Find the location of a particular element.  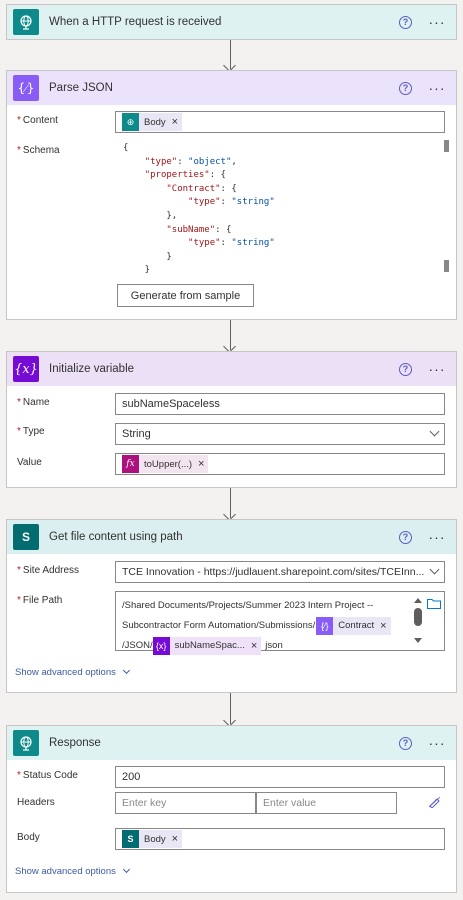

subname-variable-token: {x} subNameSpac... × is located at coordinates (207, 646).